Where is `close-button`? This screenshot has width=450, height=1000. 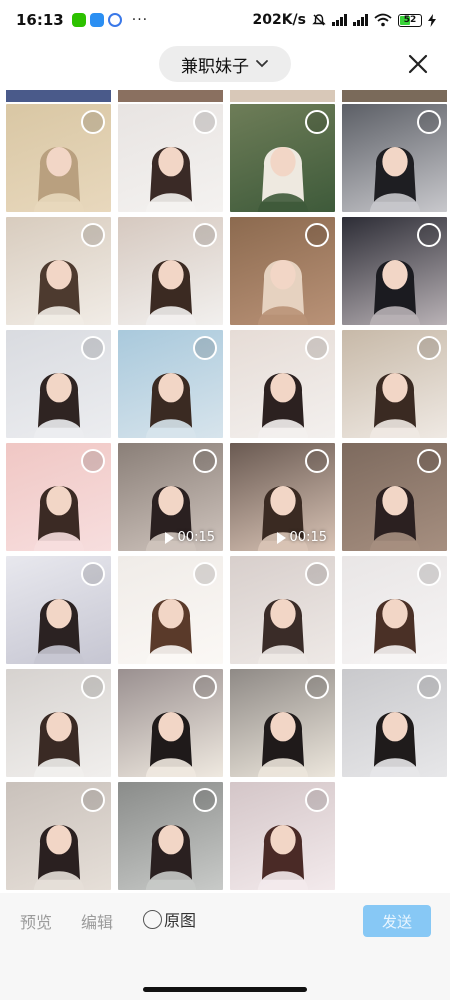 close-button is located at coordinates (418, 64).